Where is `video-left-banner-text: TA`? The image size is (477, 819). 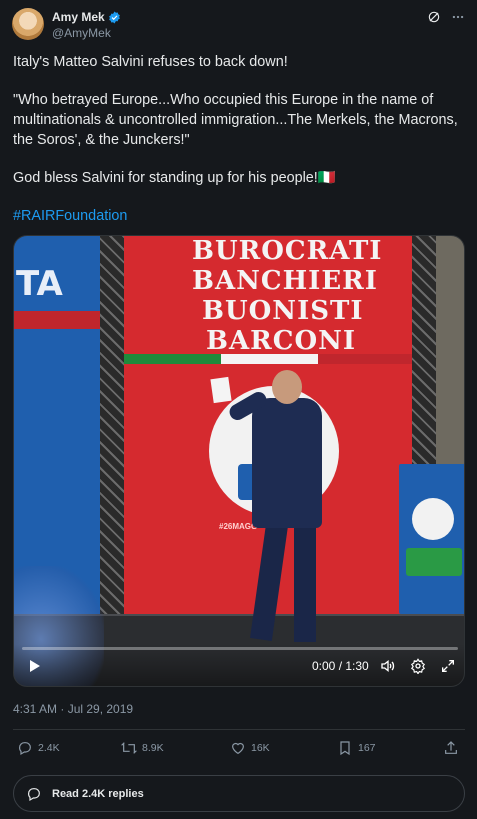
video-left-banner-text: TA is located at coordinates (39, 284).